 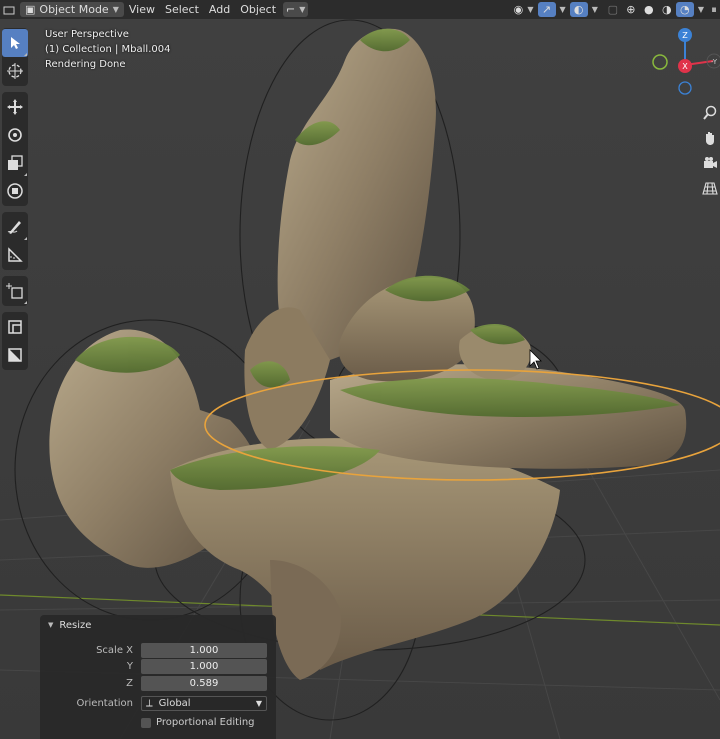 I want to click on extrude-tool, so click(x=15, y=327).